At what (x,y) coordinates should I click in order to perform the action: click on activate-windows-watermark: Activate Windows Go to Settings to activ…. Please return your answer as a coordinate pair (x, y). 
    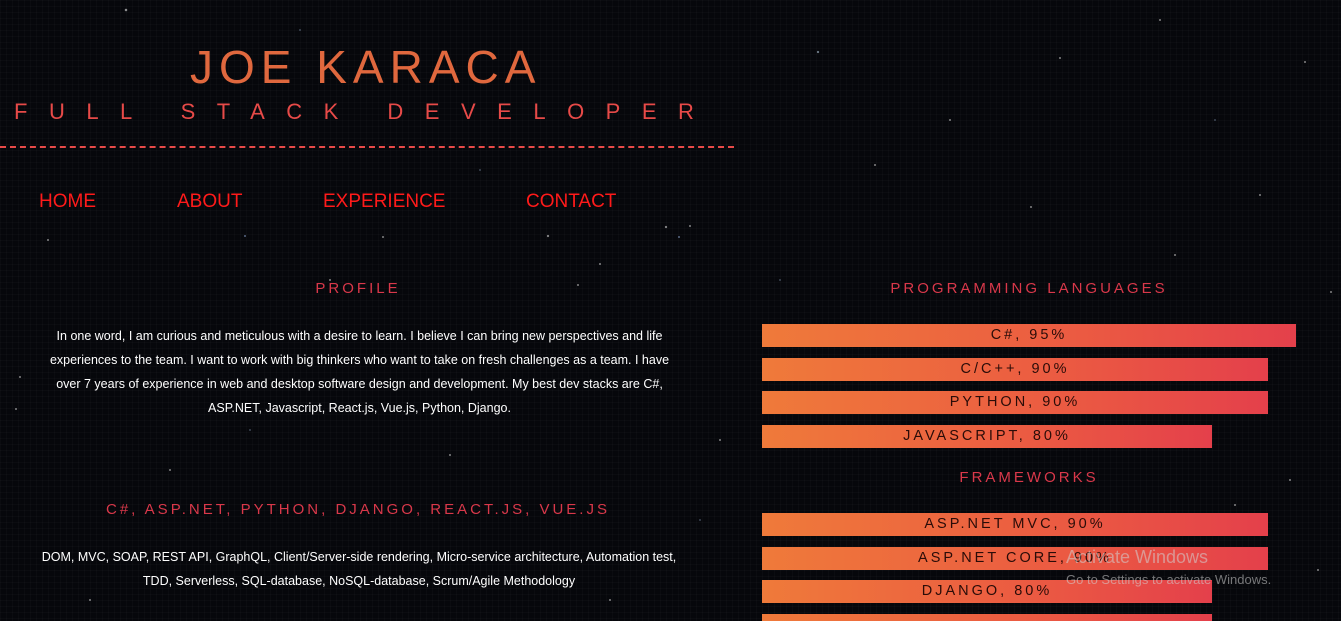
    Looking at the image, I should click on (1168, 567).